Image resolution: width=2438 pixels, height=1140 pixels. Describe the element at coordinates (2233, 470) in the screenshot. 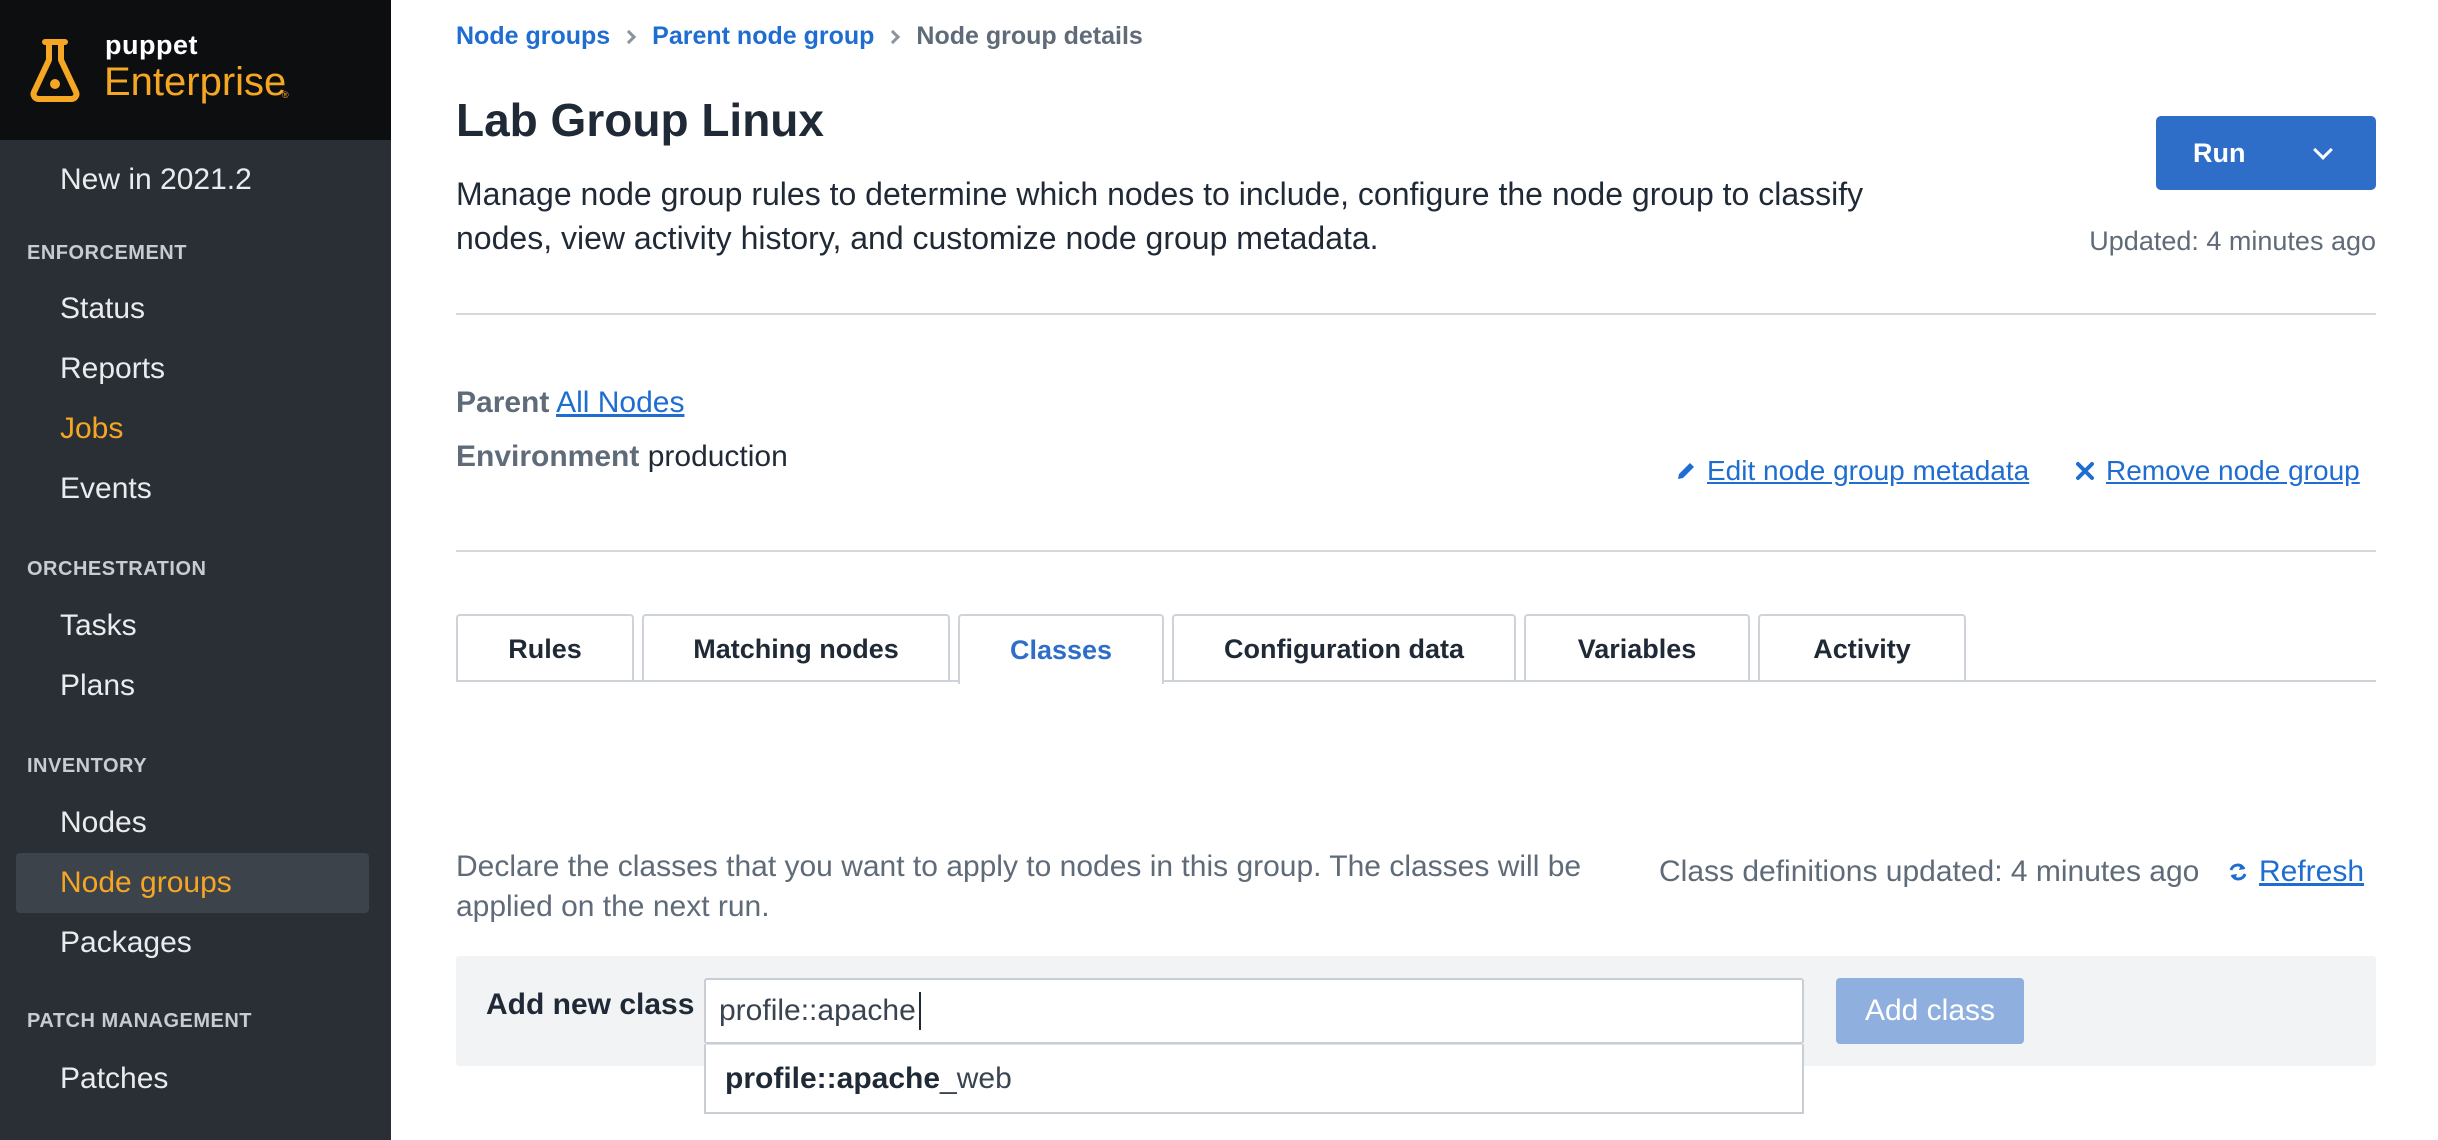

I see `remove-node-group-label: Remove node group` at that location.